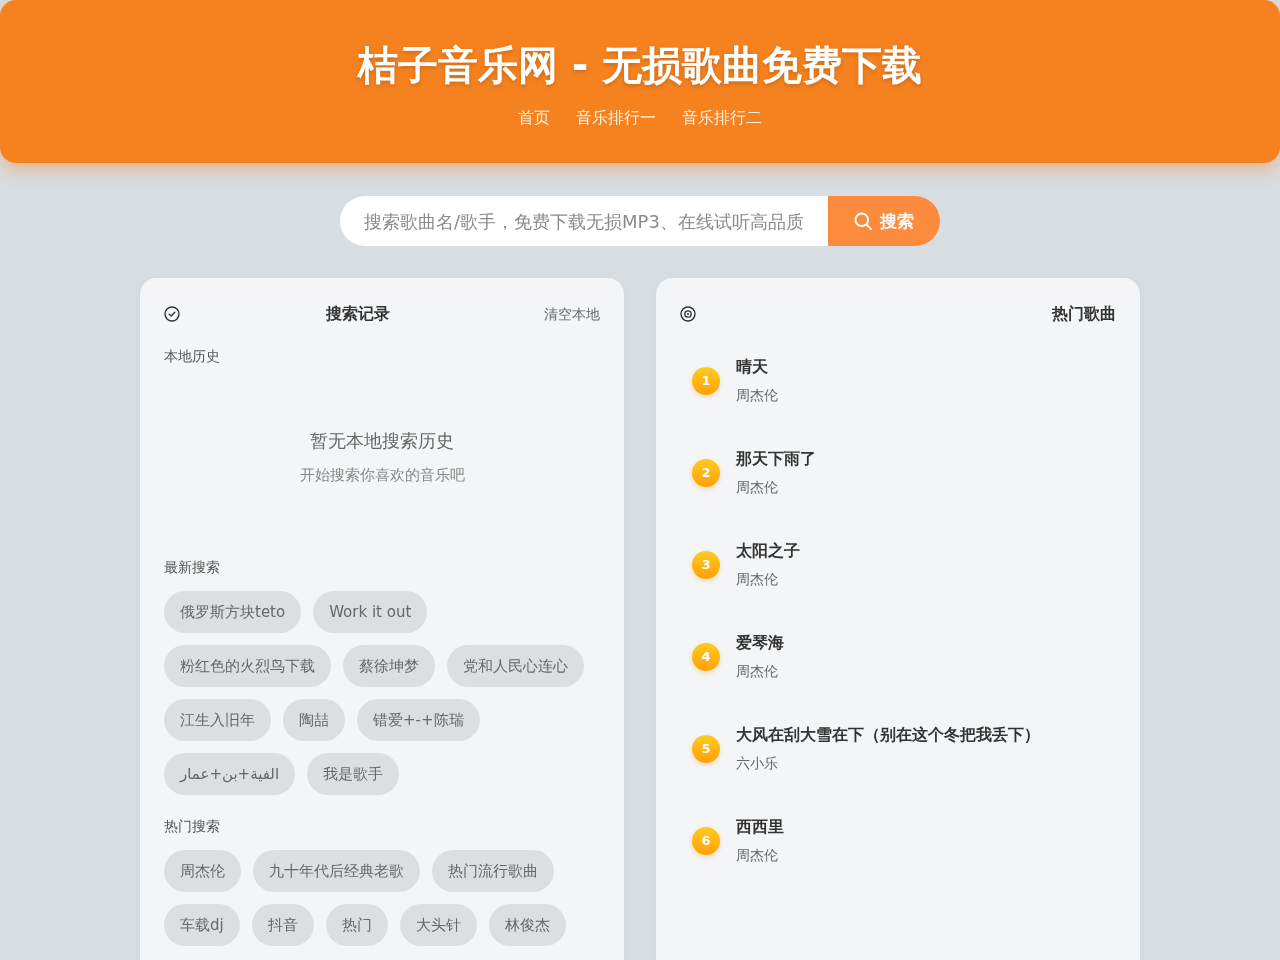 The width and height of the screenshot is (1280, 960). Describe the element at coordinates (768, 551) in the screenshot. I see `song-title: 太阳之子` at that location.